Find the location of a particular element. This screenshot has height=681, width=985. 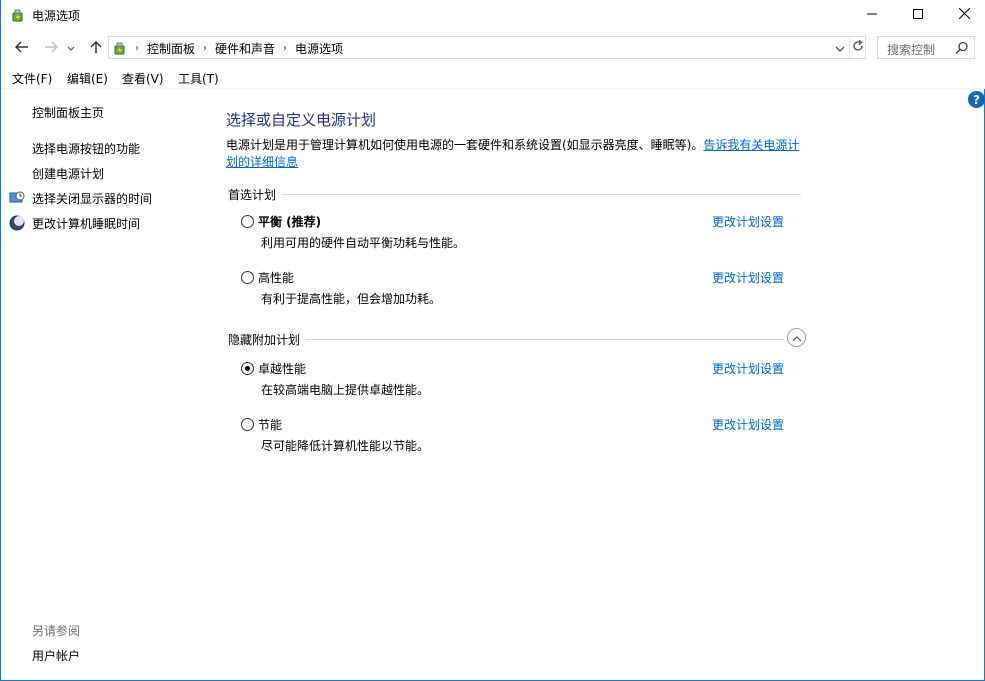

hidden-plans-label: 隐藏附加计划 is located at coordinates (267, 339).